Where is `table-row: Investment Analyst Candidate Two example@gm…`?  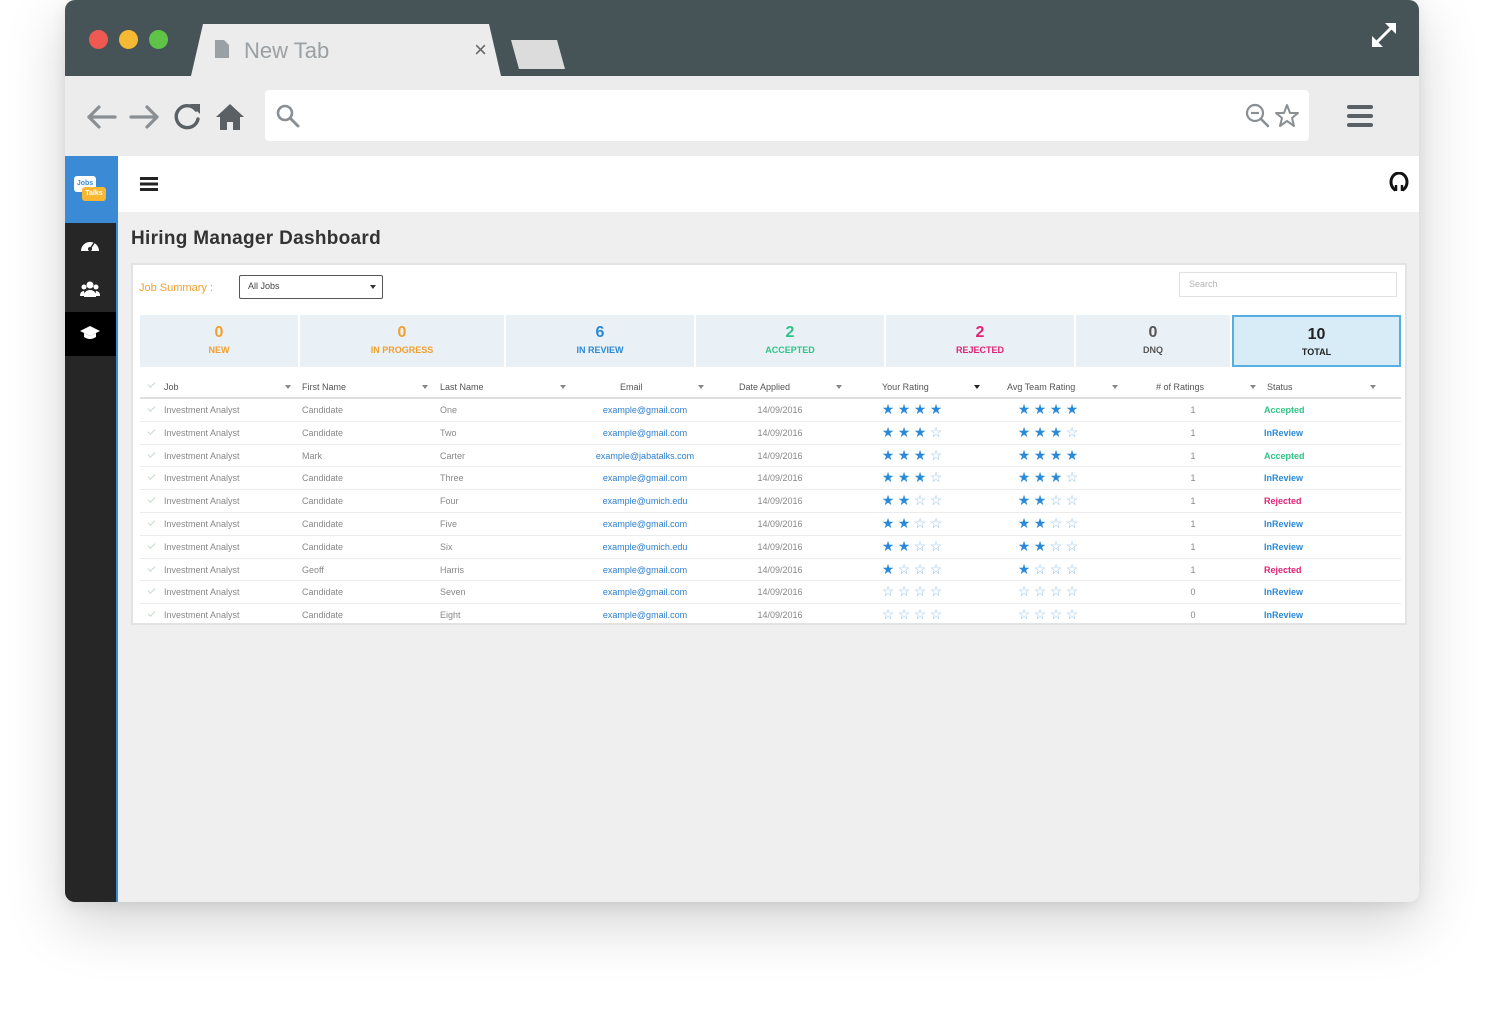 table-row: Investment Analyst Candidate Two example@gm… is located at coordinates (770, 433).